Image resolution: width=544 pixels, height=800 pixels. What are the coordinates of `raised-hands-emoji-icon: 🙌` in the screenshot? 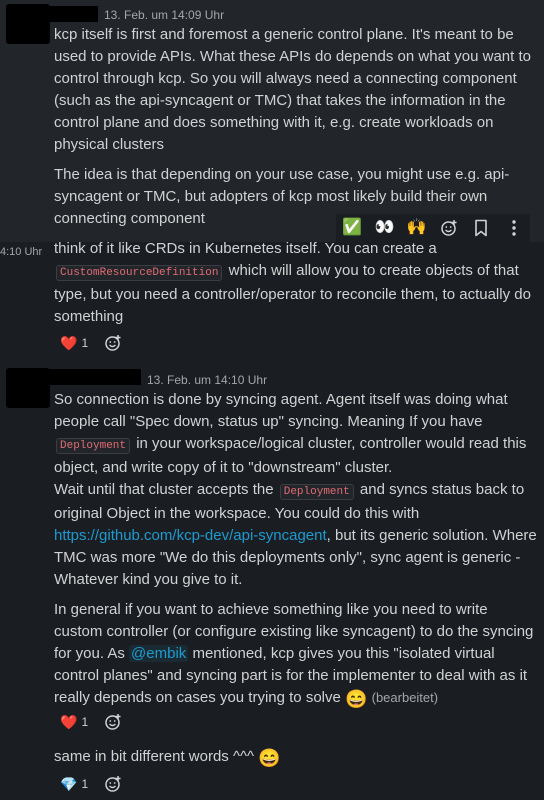 It's located at (416, 227).